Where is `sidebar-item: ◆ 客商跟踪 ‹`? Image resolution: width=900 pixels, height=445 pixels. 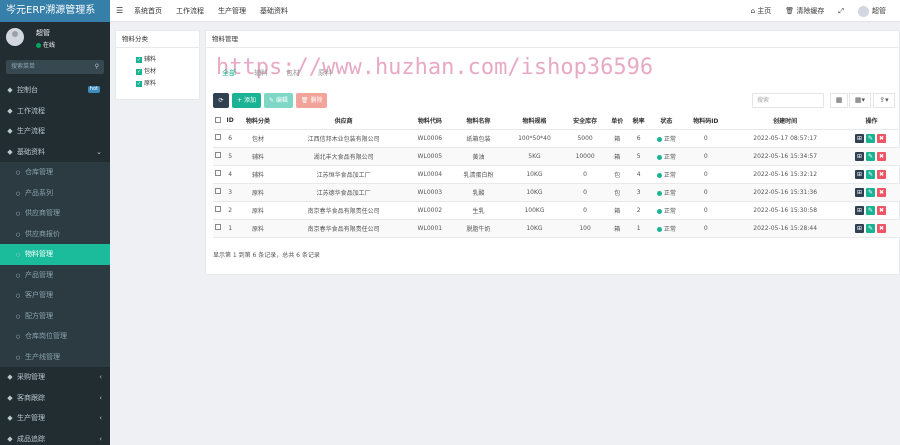 sidebar-item: ◆ 客商跟踪 ‹ is located at coordinates (55, 398).